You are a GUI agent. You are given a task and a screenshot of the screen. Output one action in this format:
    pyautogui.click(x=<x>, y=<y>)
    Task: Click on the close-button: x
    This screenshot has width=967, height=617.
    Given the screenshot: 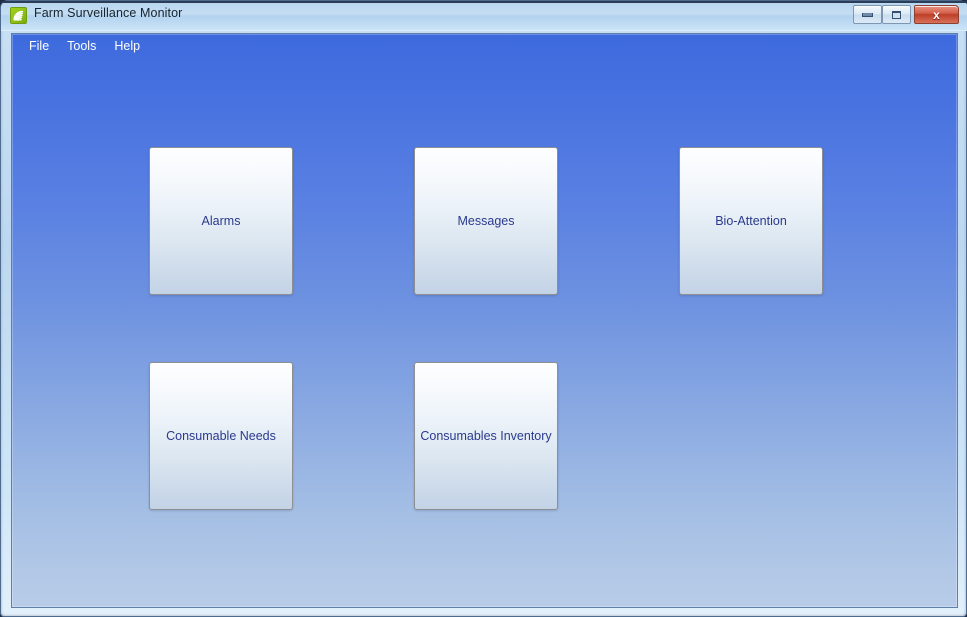 What is the action you would take?
    pyautogui.click(x=936, y=14)
    